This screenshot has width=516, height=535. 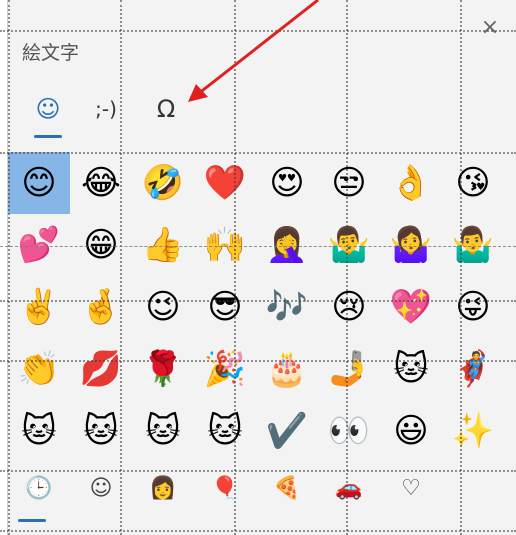 What do you see at coordinates (262, 118) in the screenshot?
I see `category-tabs: ☺ ;-) Ω` at bounding box center [262, 118].